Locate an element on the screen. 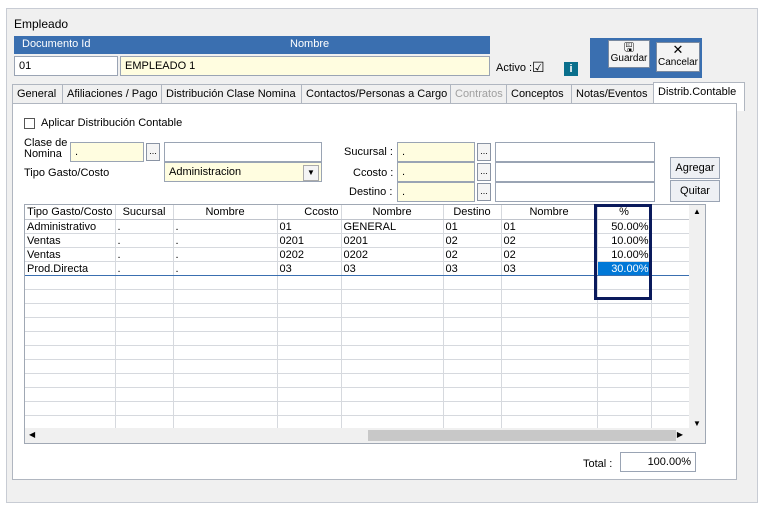  clase-input: . is located at coordinates (107, 152).